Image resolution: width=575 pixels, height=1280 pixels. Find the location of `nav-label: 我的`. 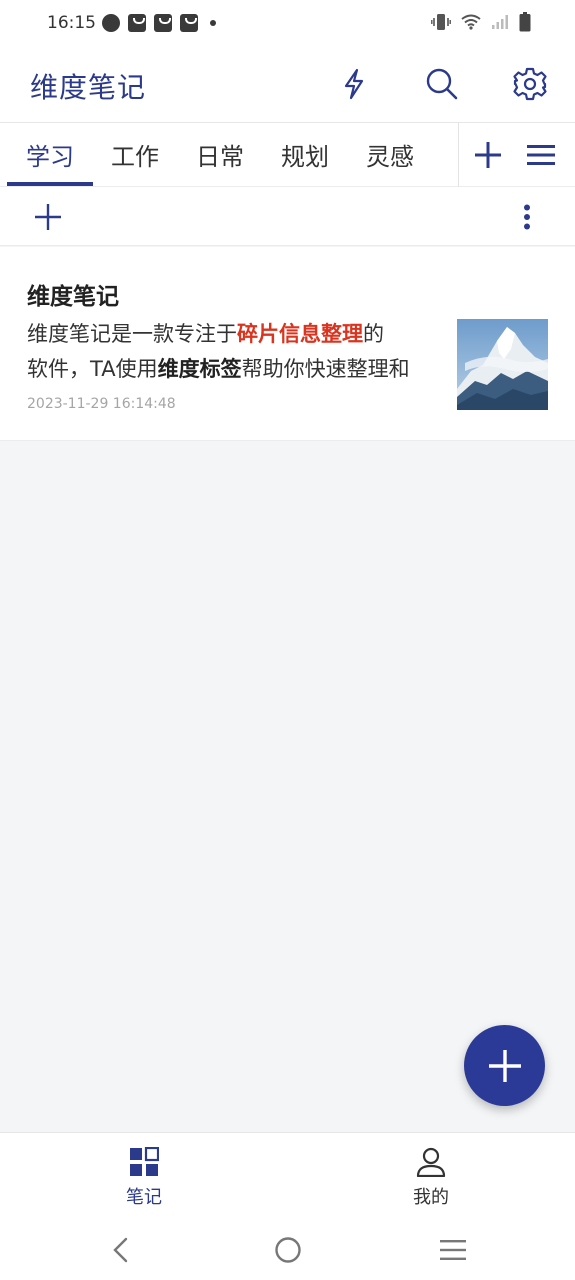

nav-label: 我的 is located at coordinates (431, 1197).